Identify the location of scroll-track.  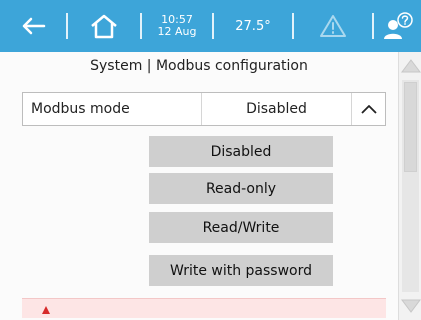
(410, 186).